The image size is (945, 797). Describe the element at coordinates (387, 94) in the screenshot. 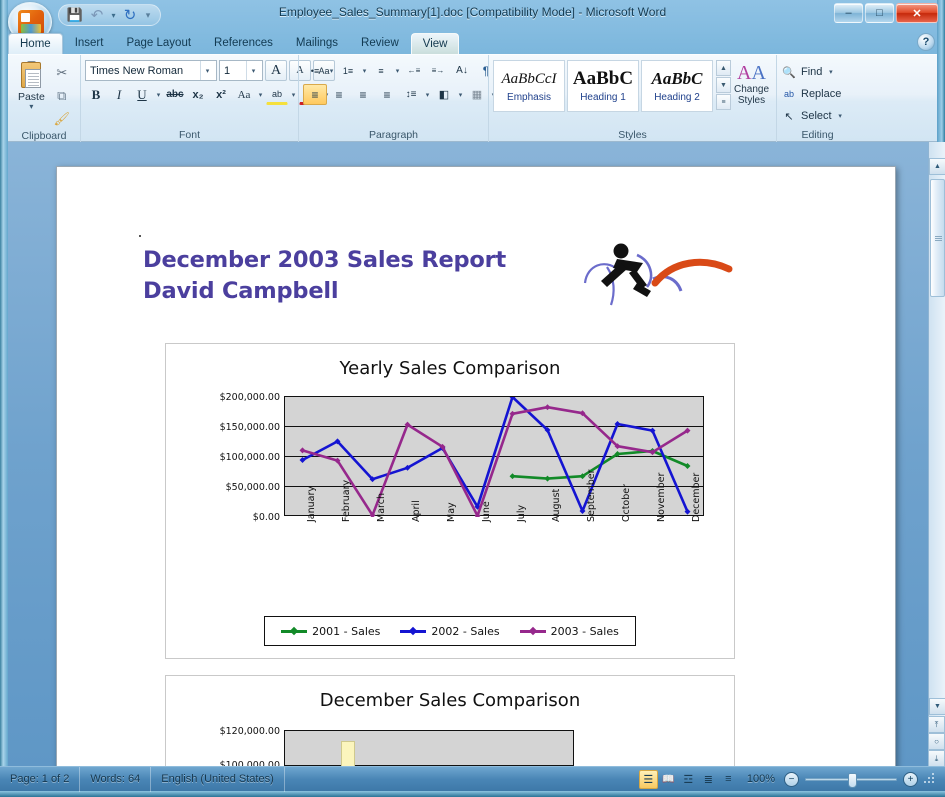

I see `justify-icon: ≡` at that location.